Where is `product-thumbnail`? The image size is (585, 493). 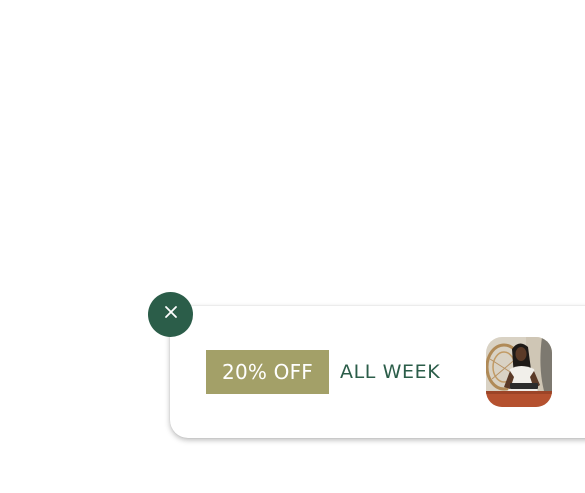
product-thumbnail is located at coordinates (519, 372).